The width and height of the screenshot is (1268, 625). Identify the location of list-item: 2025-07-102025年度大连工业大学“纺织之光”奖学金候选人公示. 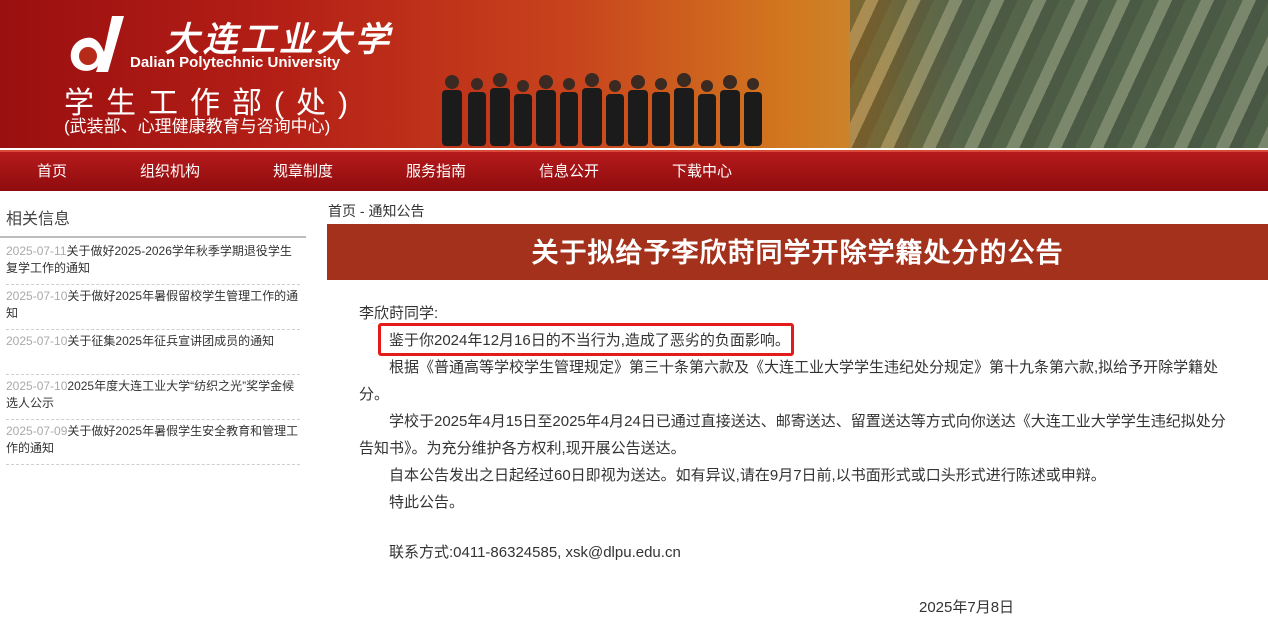
(153, 397).